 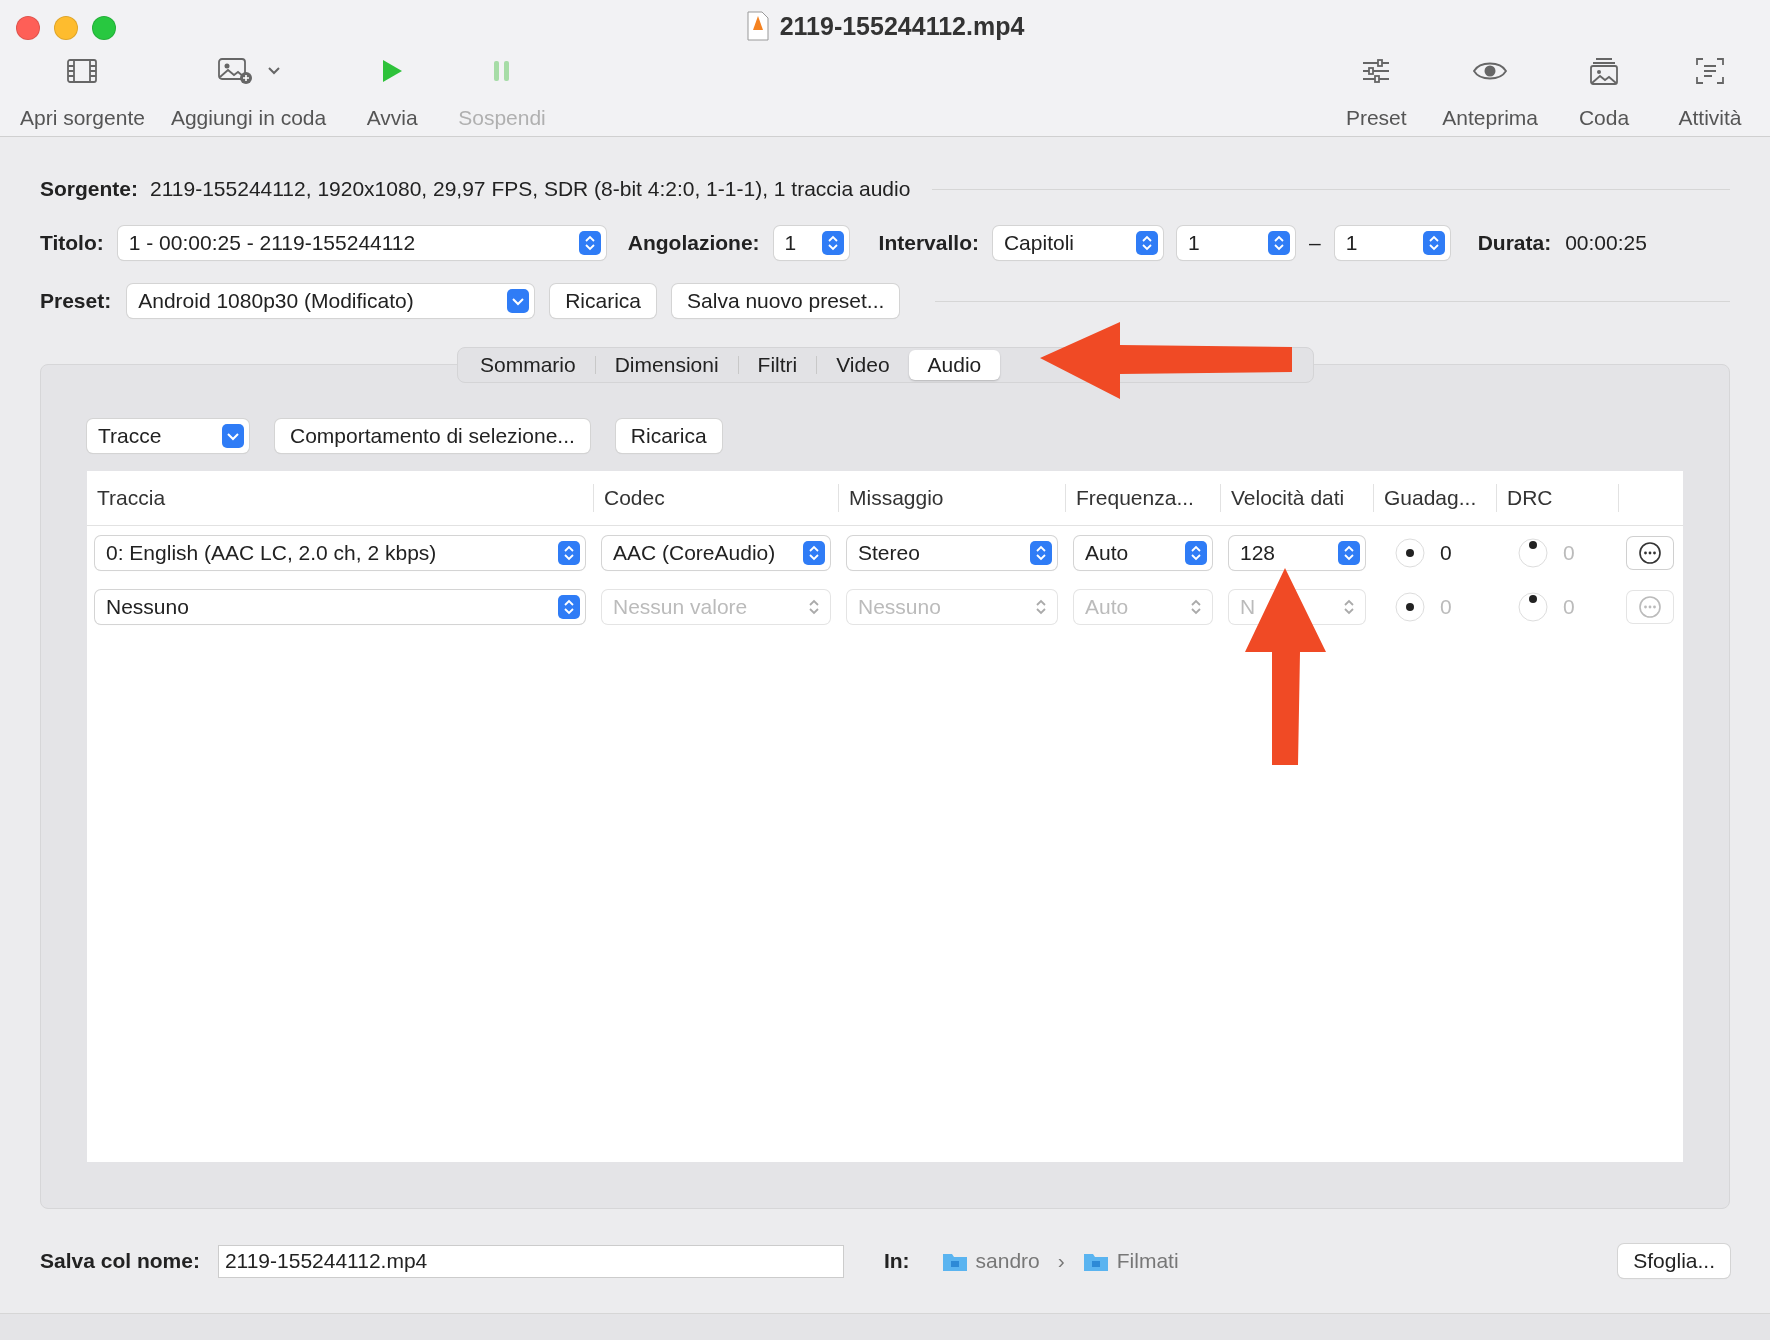 What do you see at coordinates (777, 365) in the screenshot?
I see `tab: Filtri` at bounding box center [777, 365].